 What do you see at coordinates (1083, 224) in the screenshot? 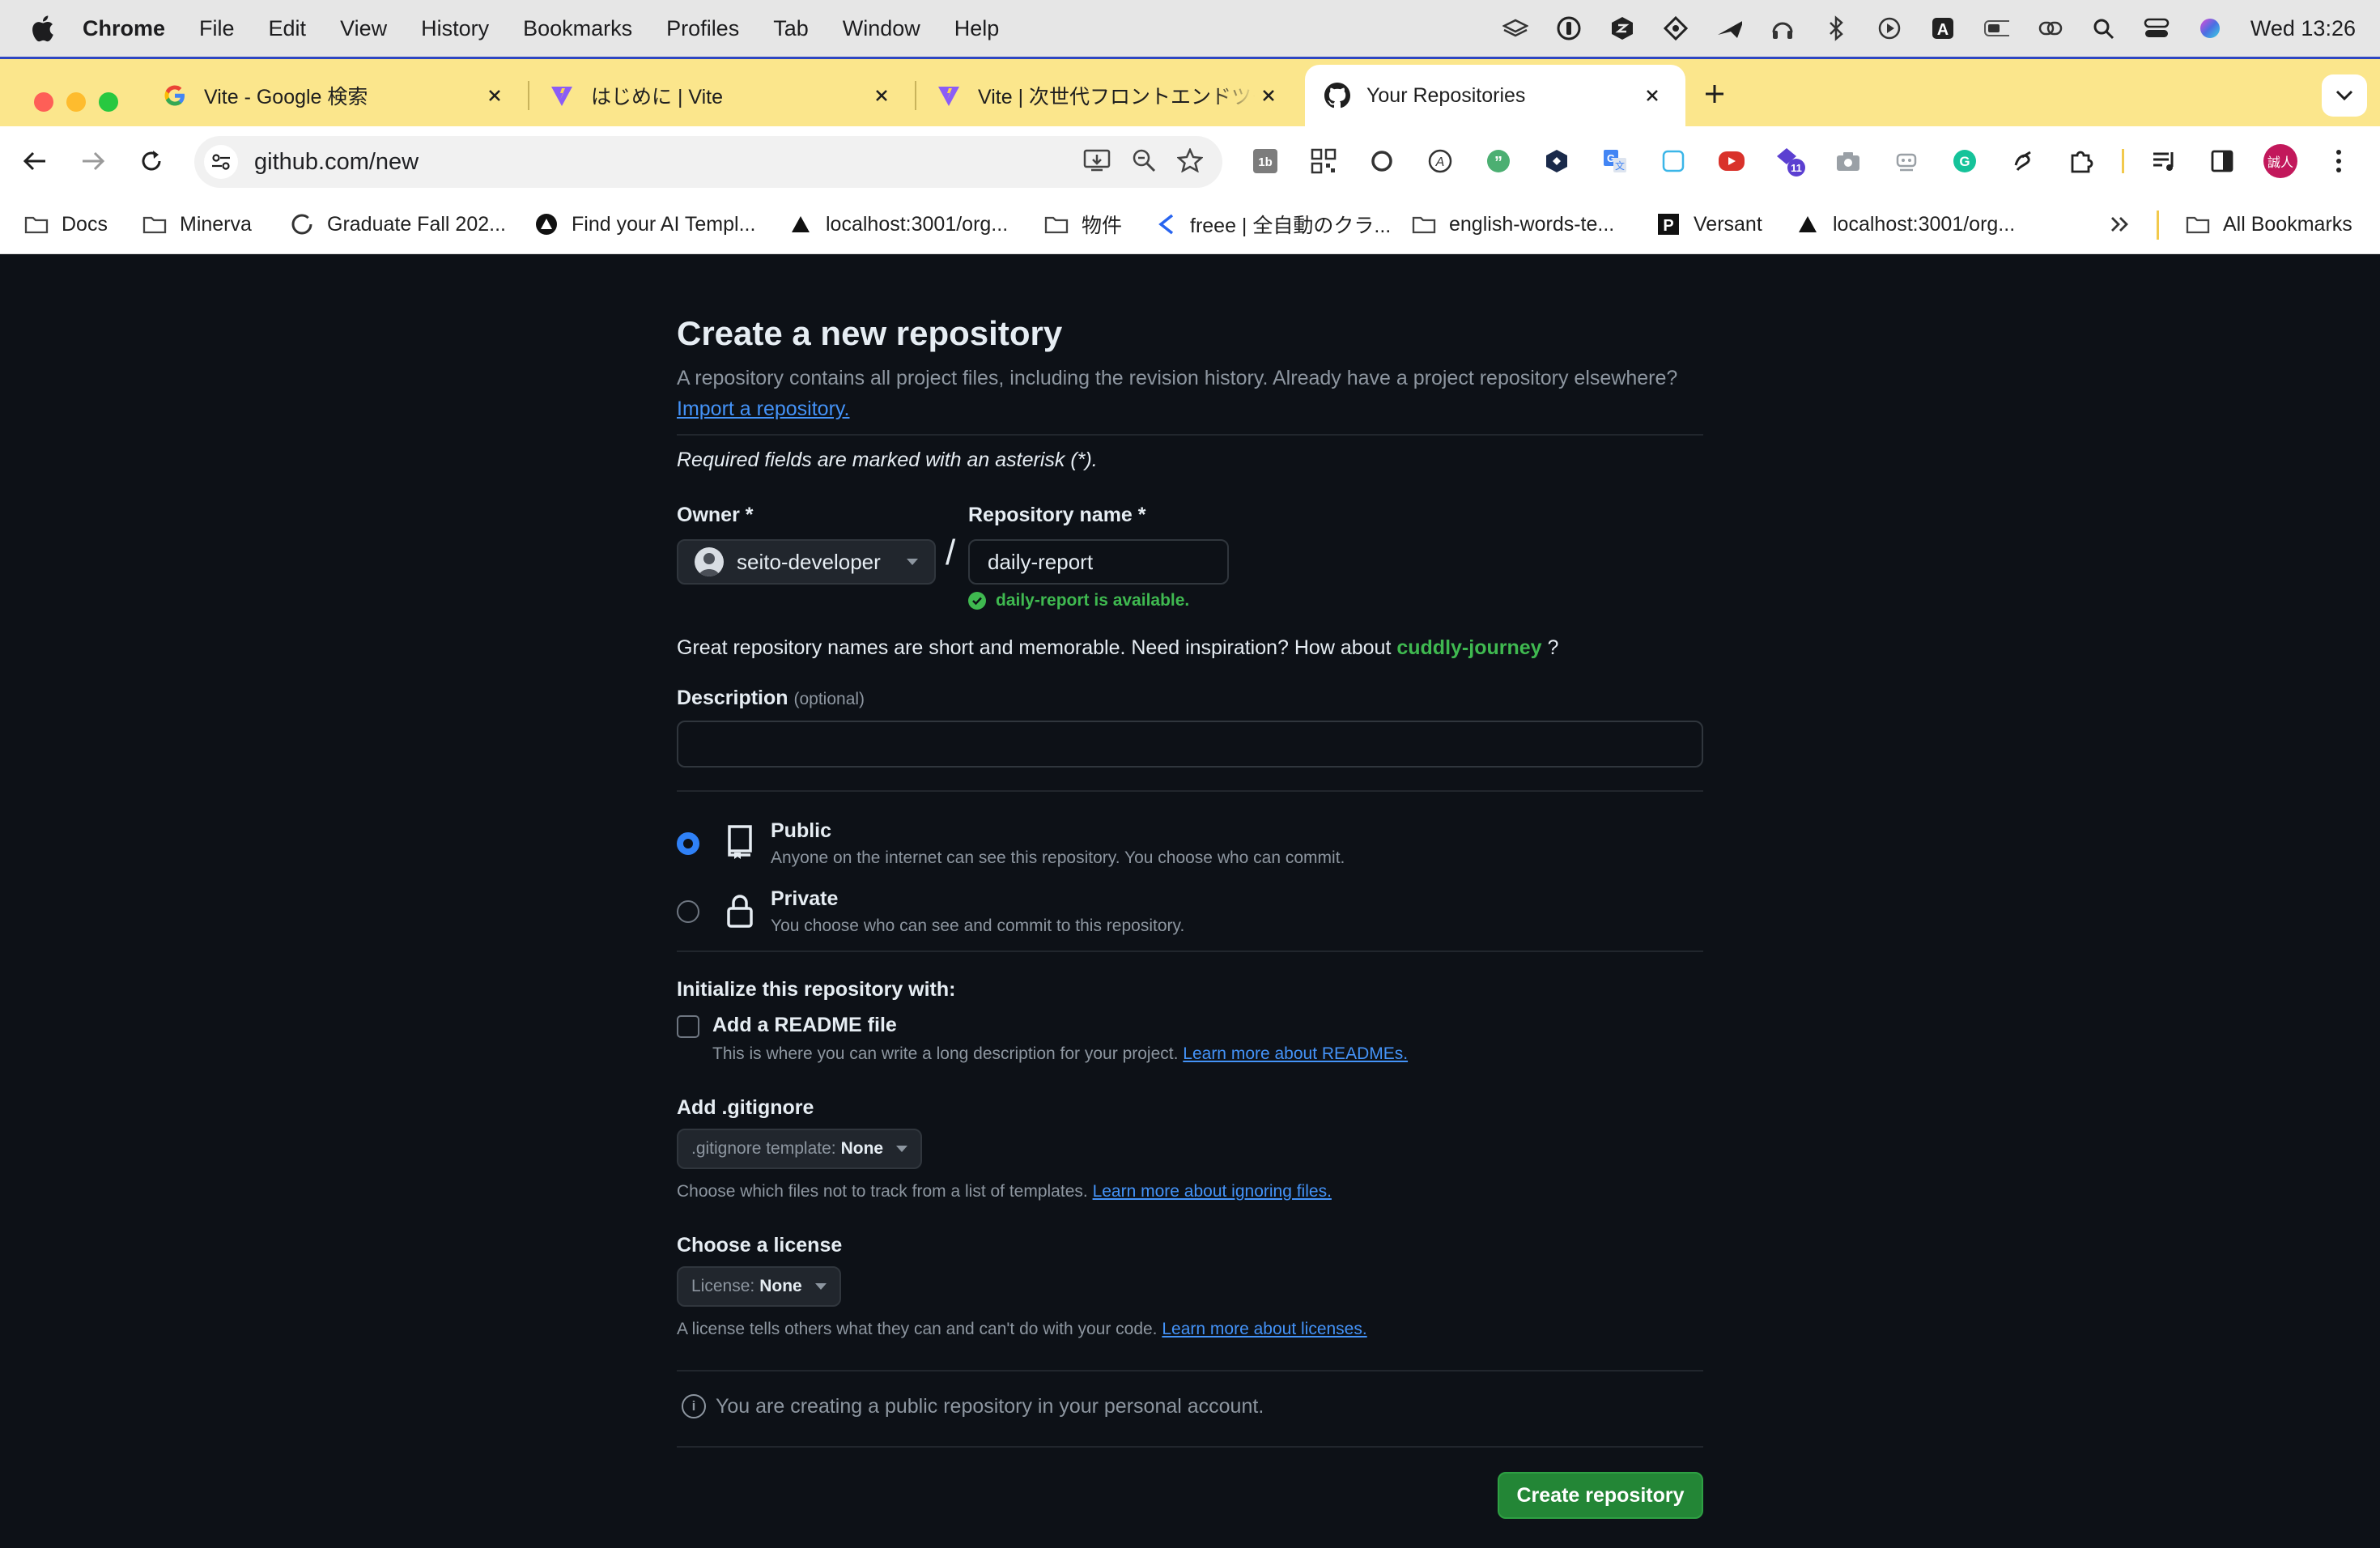
I see `bookmark-item: 物件` at bounding box center [1083, 224].